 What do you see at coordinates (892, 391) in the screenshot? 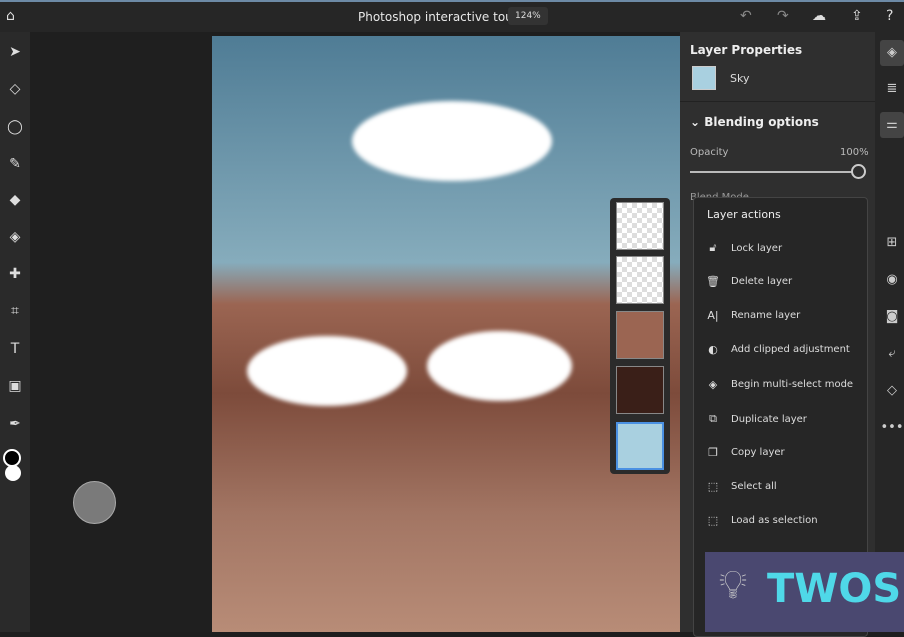
I see `eraser-layer-icon: ◇` at bounding box center [892, 391].